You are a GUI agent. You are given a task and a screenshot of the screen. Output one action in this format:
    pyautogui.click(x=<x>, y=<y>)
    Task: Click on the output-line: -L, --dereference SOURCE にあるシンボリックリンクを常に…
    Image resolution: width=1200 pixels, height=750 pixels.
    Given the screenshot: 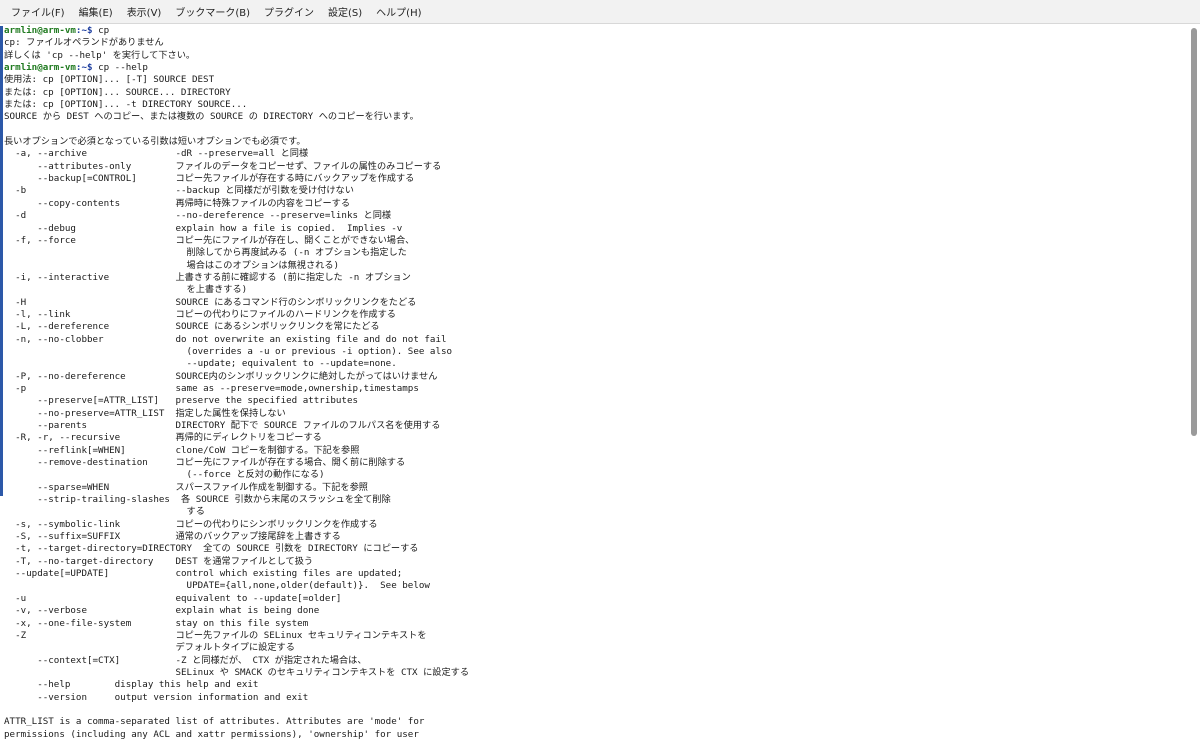 What is the action you would take?
    pyautogui.click(x=192, y=327)
    